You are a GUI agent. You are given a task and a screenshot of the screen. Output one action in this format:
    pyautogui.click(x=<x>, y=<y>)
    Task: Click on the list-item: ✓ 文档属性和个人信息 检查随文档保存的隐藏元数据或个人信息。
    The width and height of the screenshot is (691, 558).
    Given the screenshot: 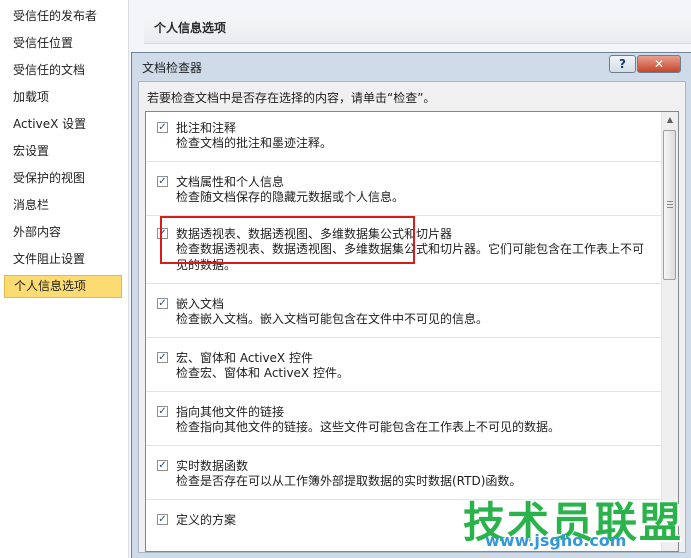 What is the action you would take?
    pyautogui.click(x=403, y=189)
    